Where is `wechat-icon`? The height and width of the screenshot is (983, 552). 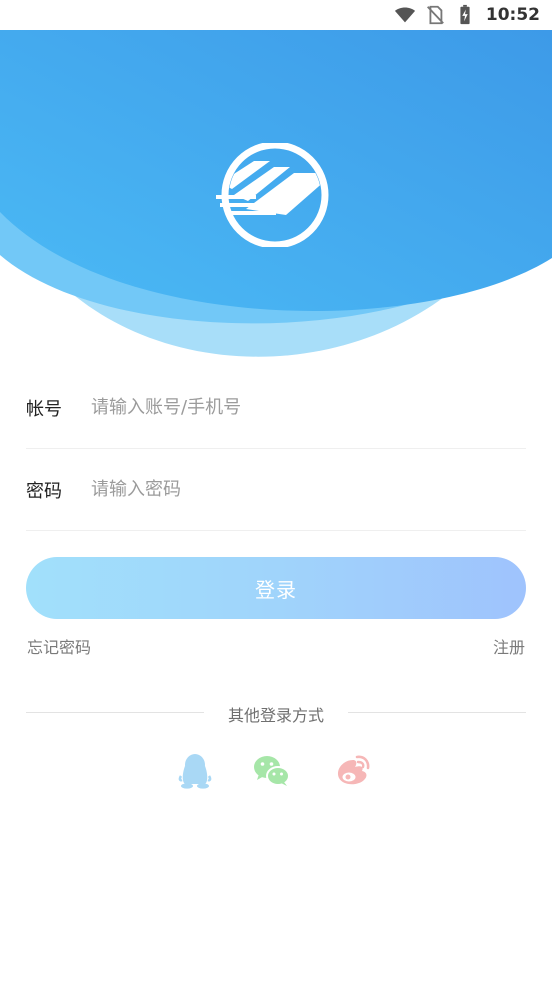
wechat-icon is located at coordinates (272, 771).